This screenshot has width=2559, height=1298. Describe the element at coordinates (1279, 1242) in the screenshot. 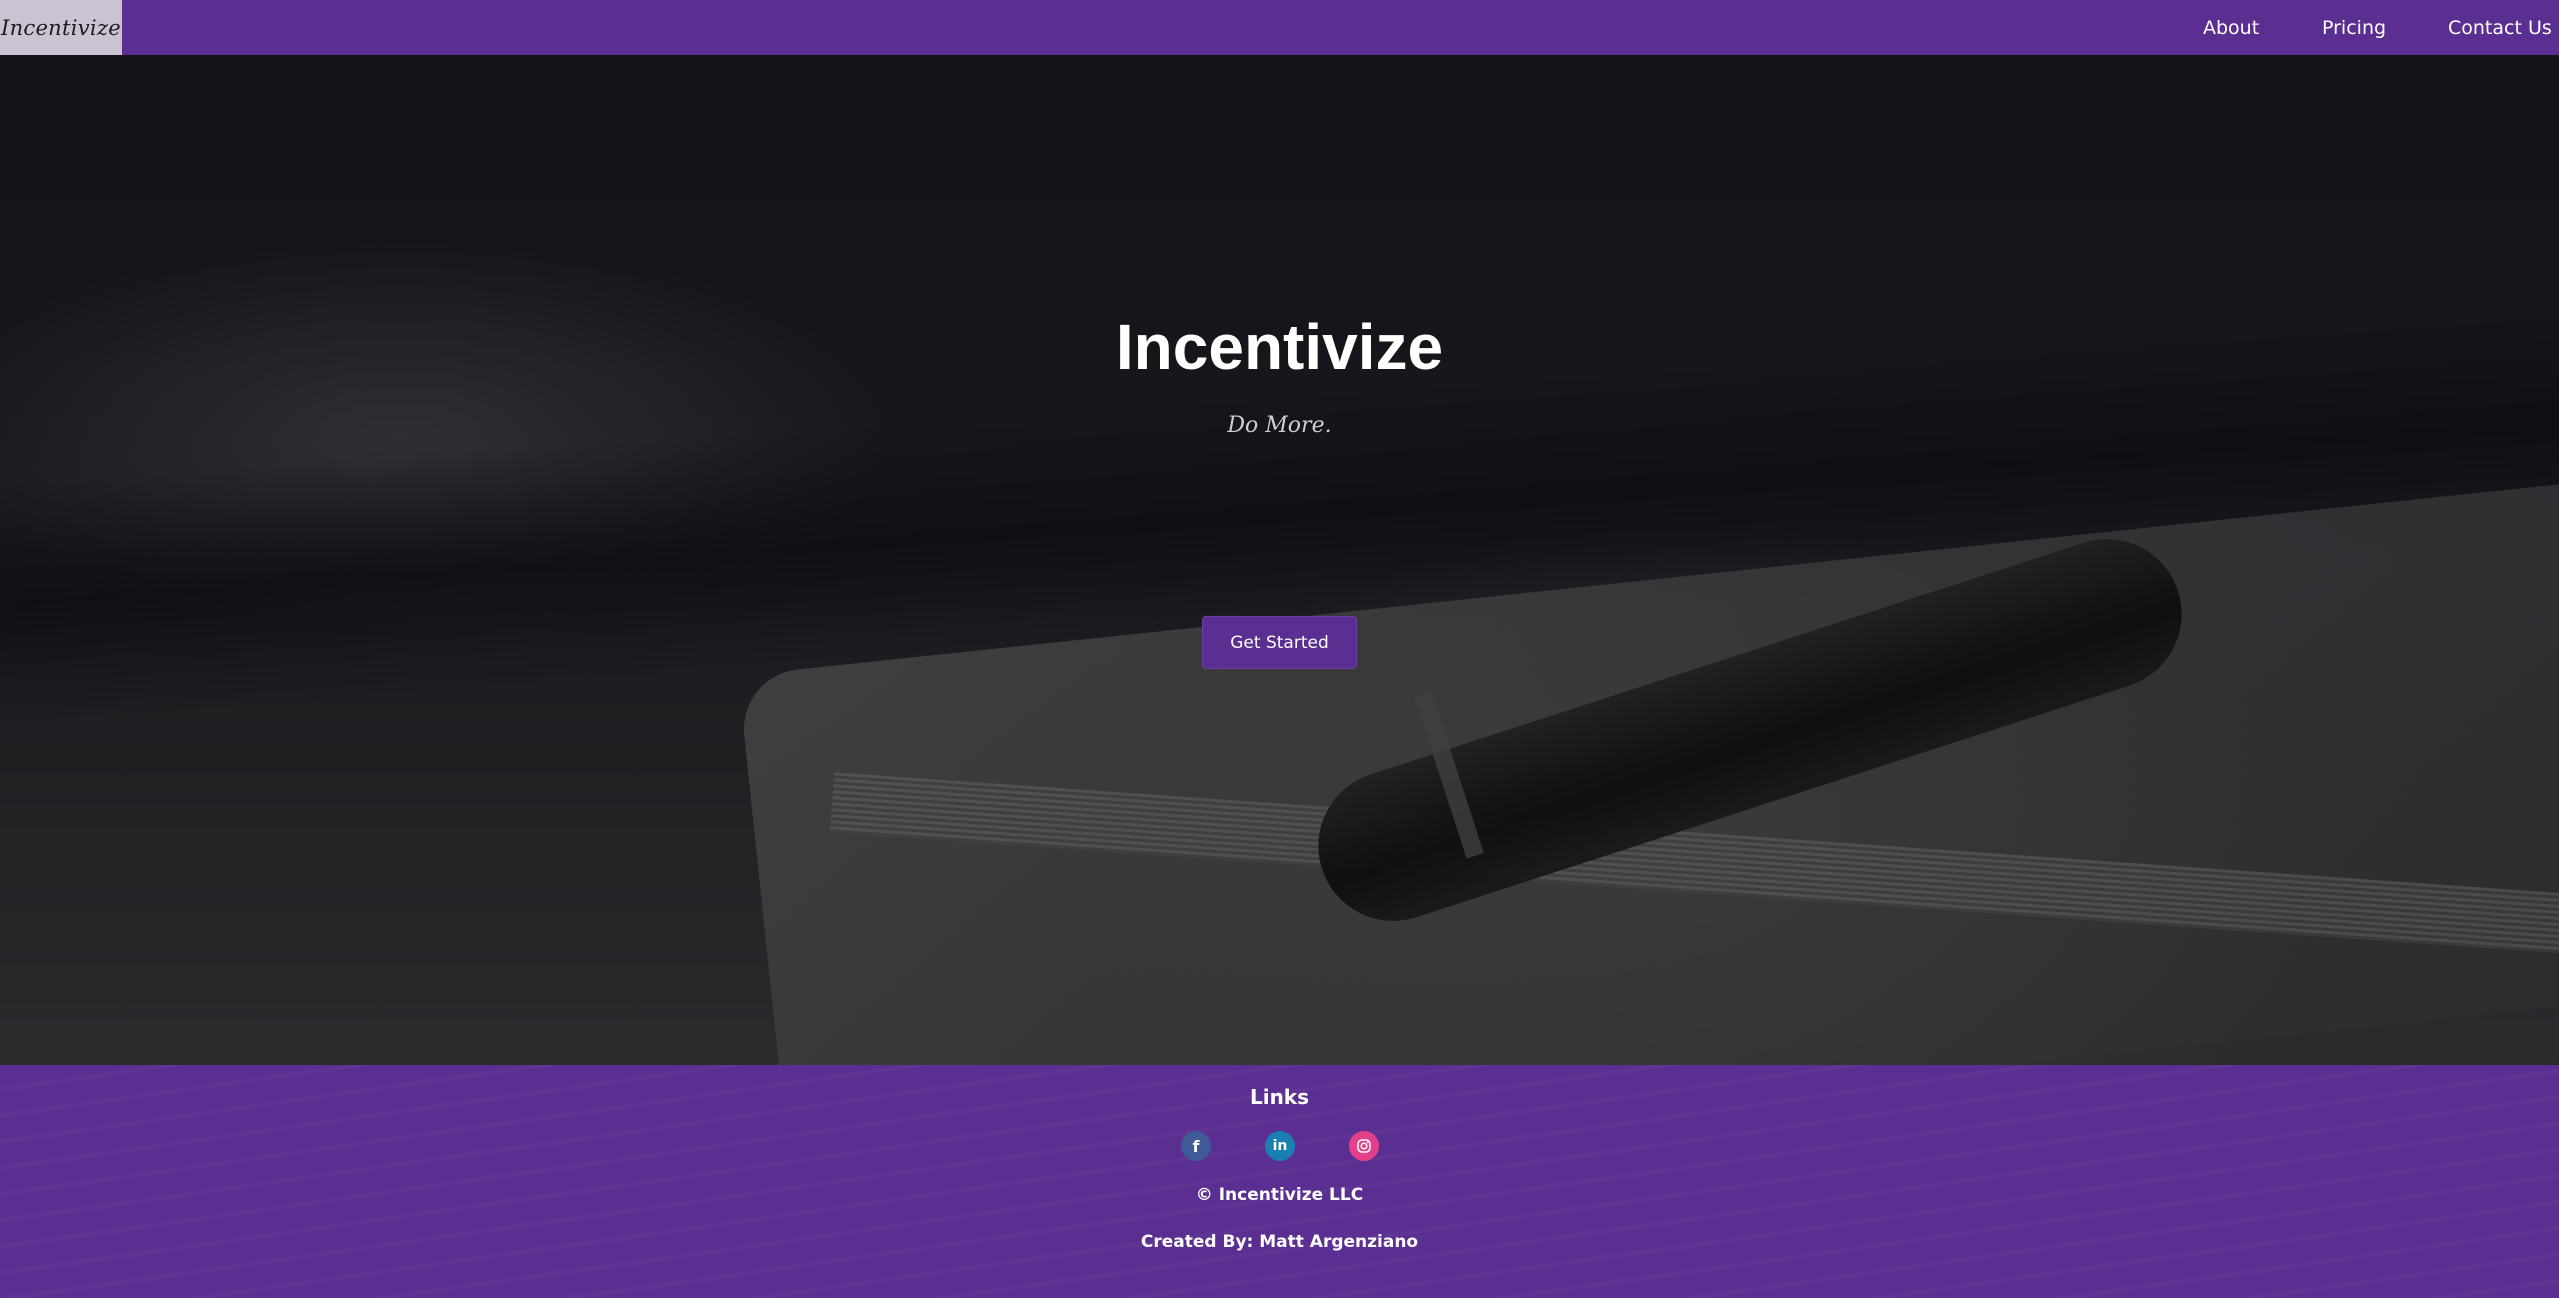

I see `created-by-text: Created By: Matt Argenziano` at that location.